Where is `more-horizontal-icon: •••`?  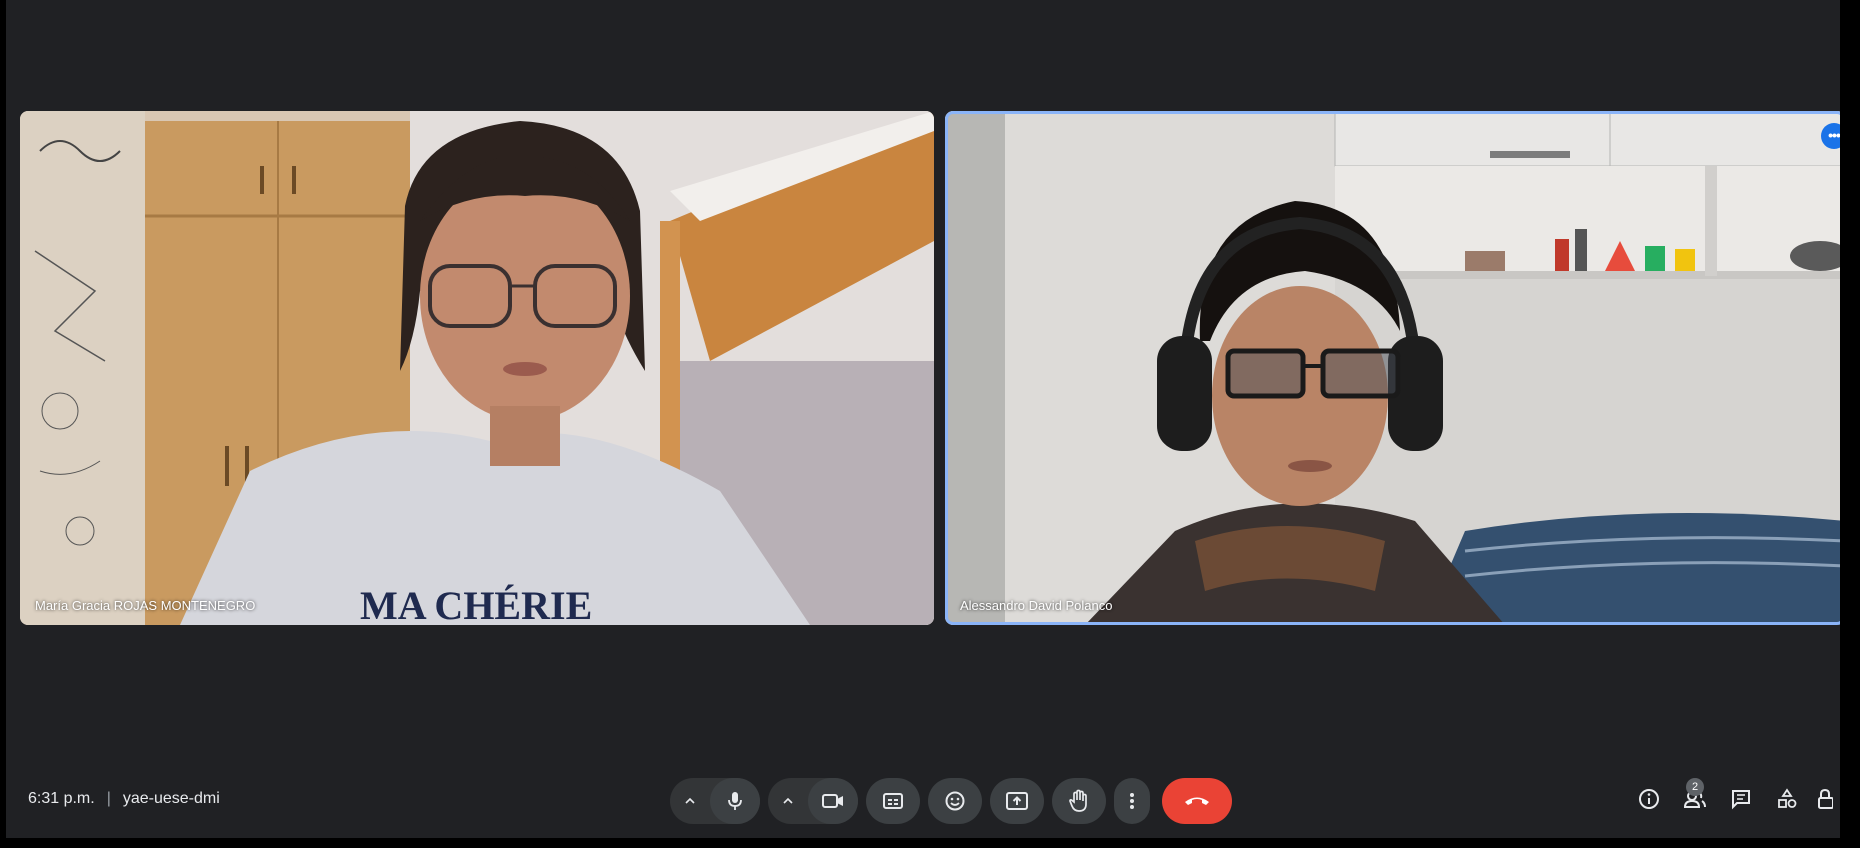
more-horizontal-icon: ••• is located at coordinates (1830, 136).